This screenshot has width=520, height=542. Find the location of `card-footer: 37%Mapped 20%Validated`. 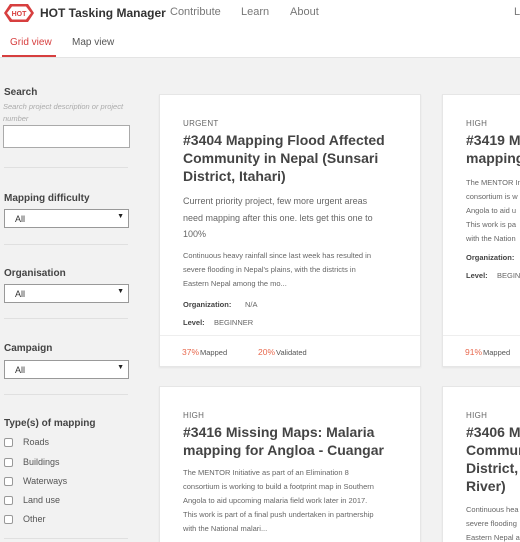

card-footer: 37%Mapped 20%Validated is located at coordinates (290, 350).